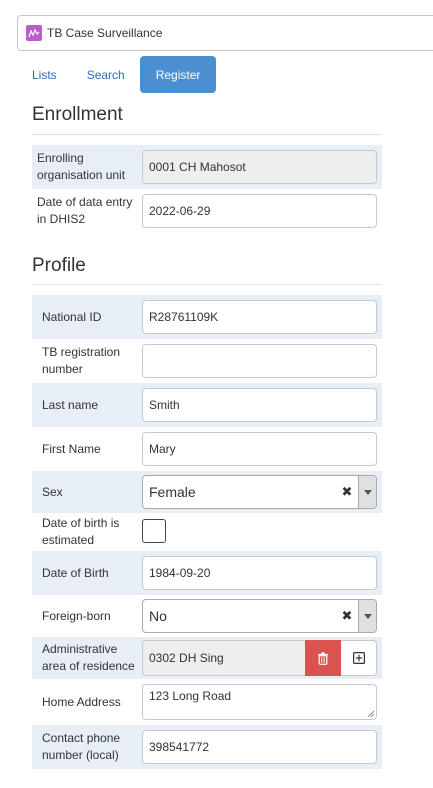 The height and width of the screenshot is (788, 433). What do you see at coordinates (88, 657) in the screenshot?
I see `admin-area-label: Administrative area of residence` at bounding box center [88, 657].